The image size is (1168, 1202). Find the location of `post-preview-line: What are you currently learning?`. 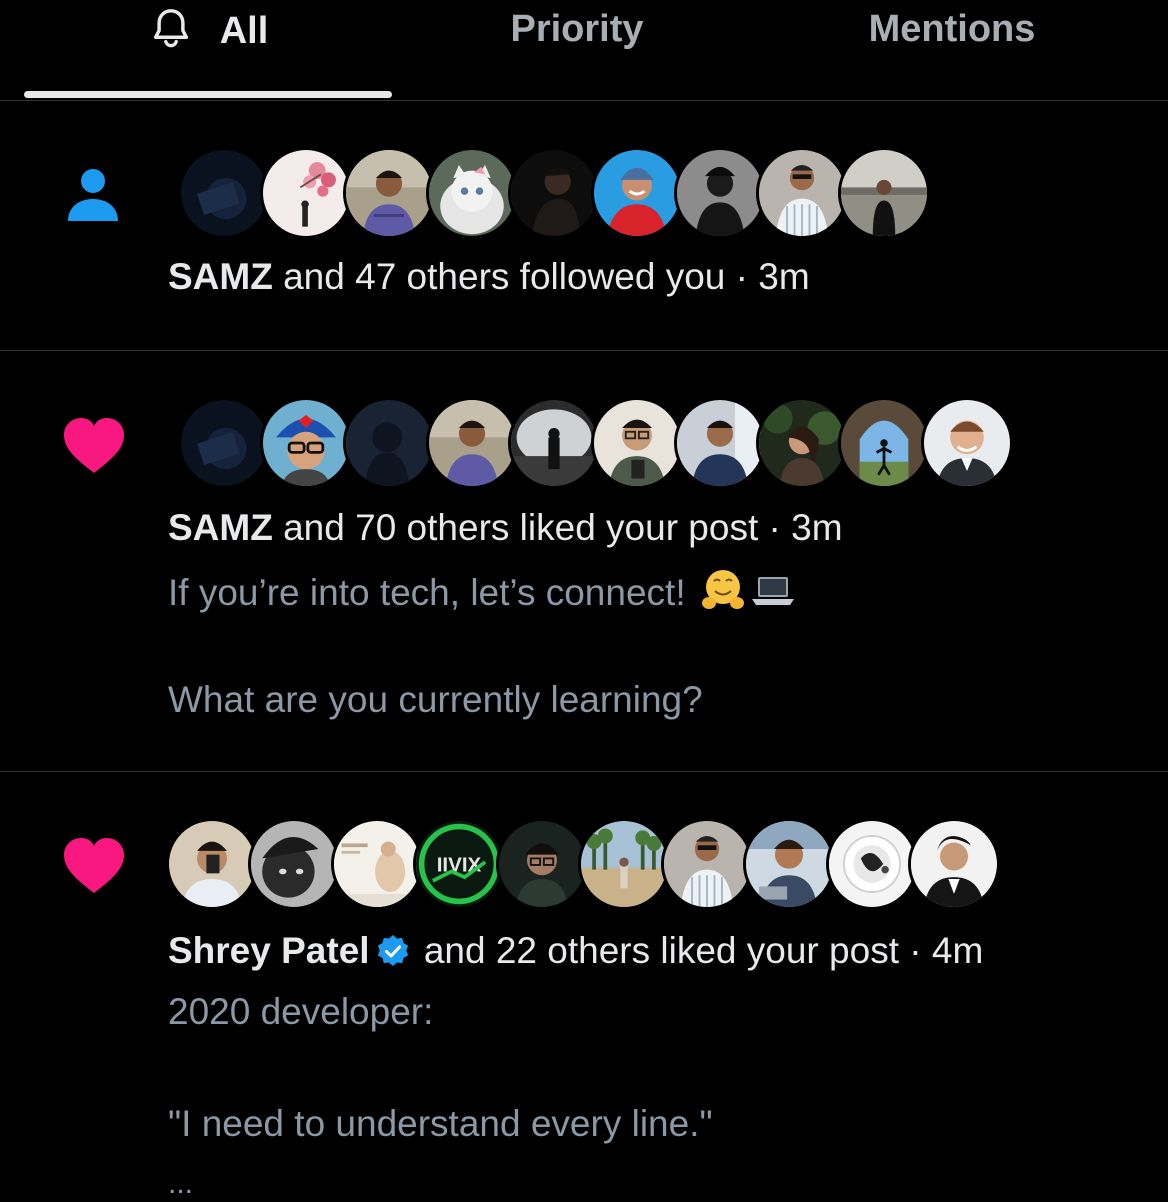

post-preview-line: What are you currently learning? is located at coordinates (435, 699).